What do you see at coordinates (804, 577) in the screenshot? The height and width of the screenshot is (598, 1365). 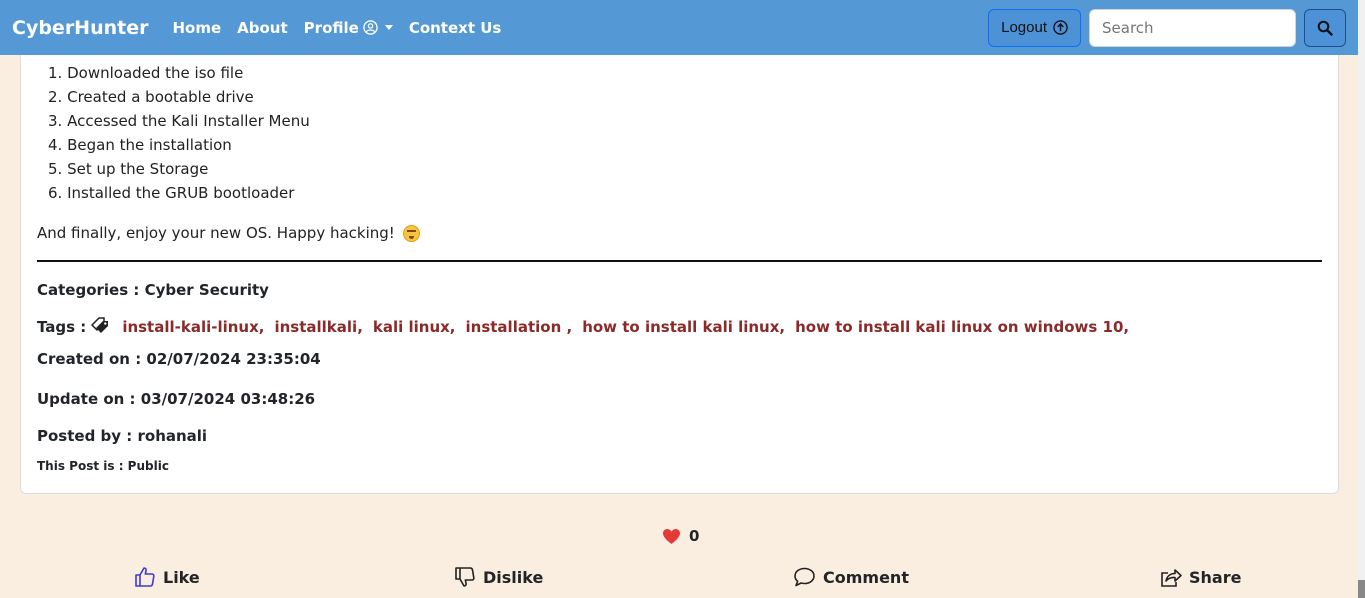 I see `comment-icon` at bounding box center [804, 577].